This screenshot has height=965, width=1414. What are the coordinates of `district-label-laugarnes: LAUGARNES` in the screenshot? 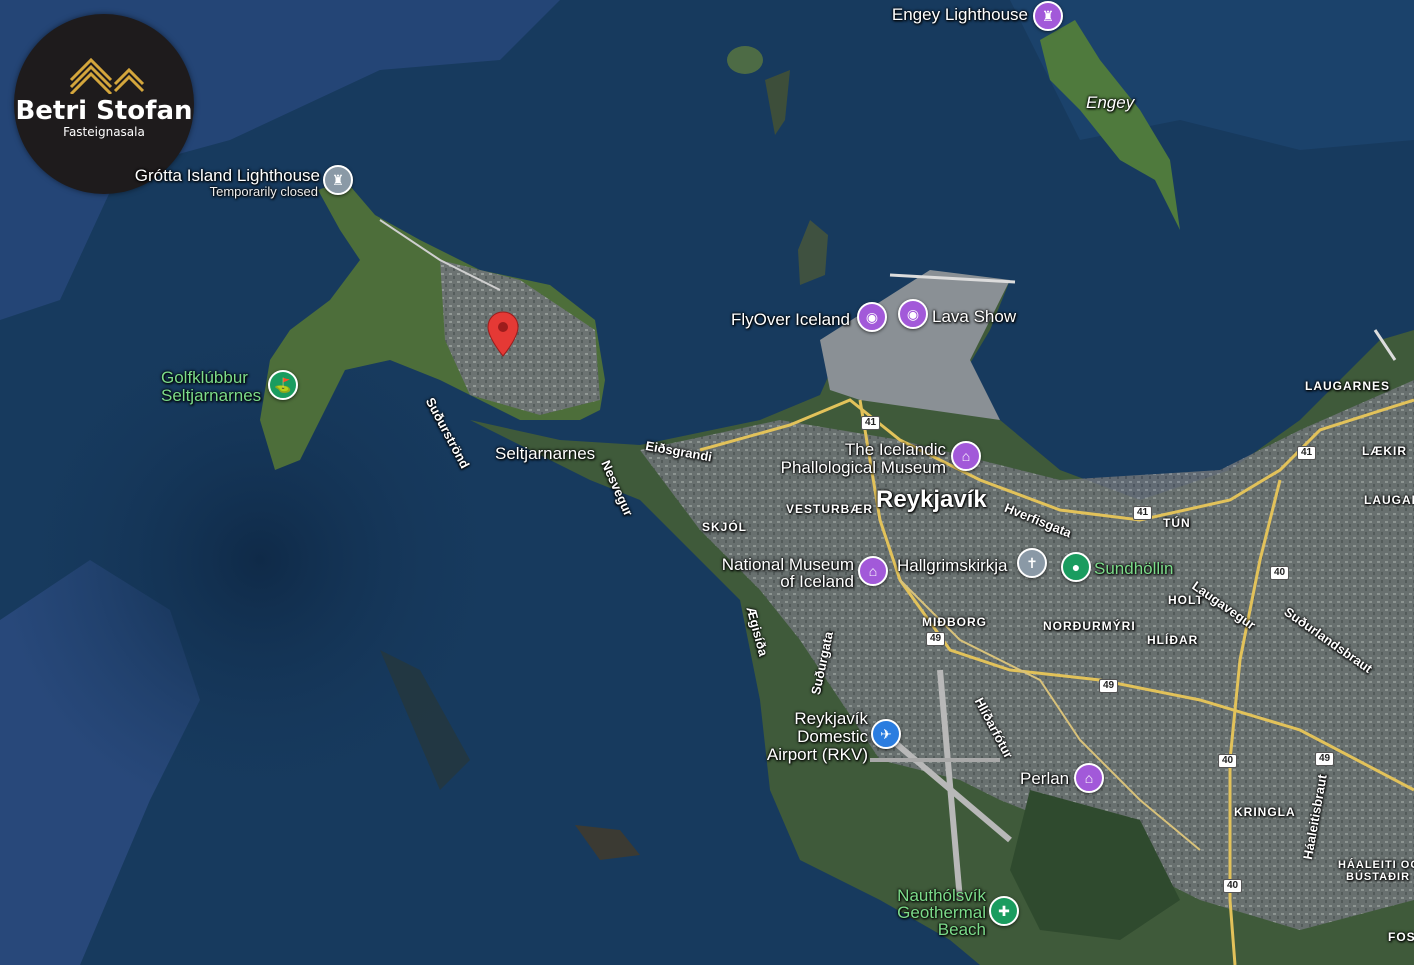 It's located at (1348, 386).